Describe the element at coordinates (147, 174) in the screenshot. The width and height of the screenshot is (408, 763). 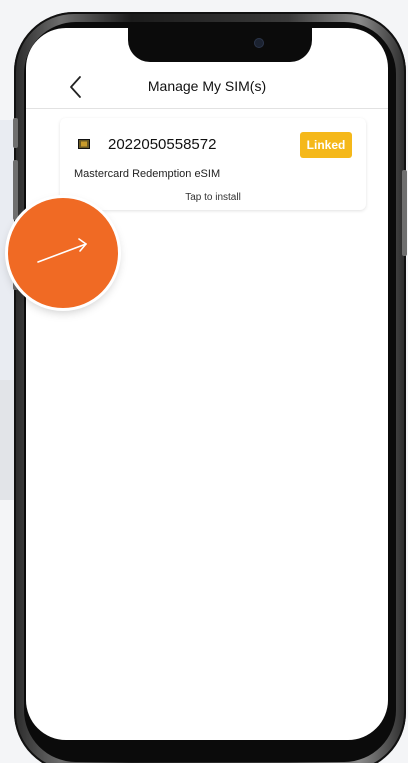
I see `sim-name: Mastercard Redemption eSIM` at that location.